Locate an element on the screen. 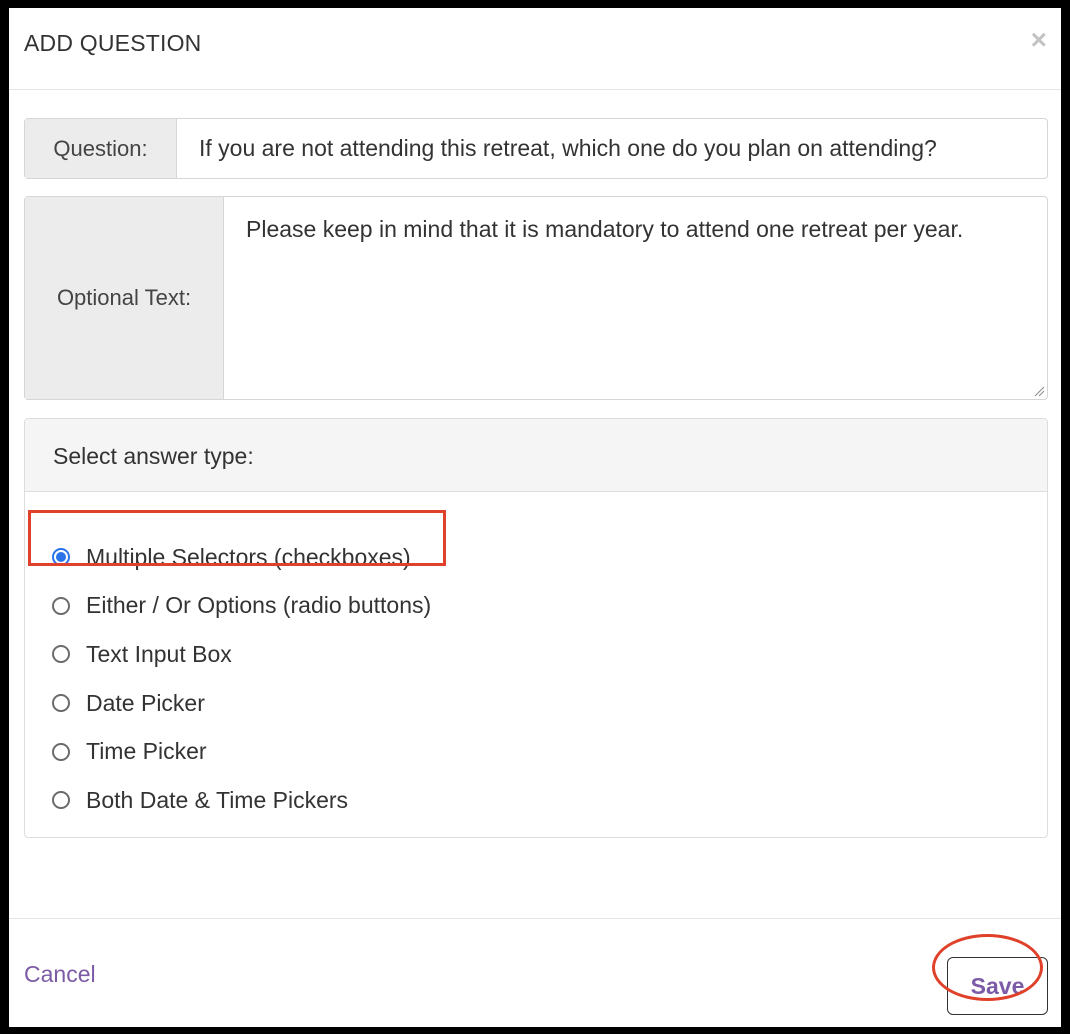 Image resolution: width=1070 pixels, height=1034 pixels. radio-multiple-selectors is located at coordinates (61, 557).